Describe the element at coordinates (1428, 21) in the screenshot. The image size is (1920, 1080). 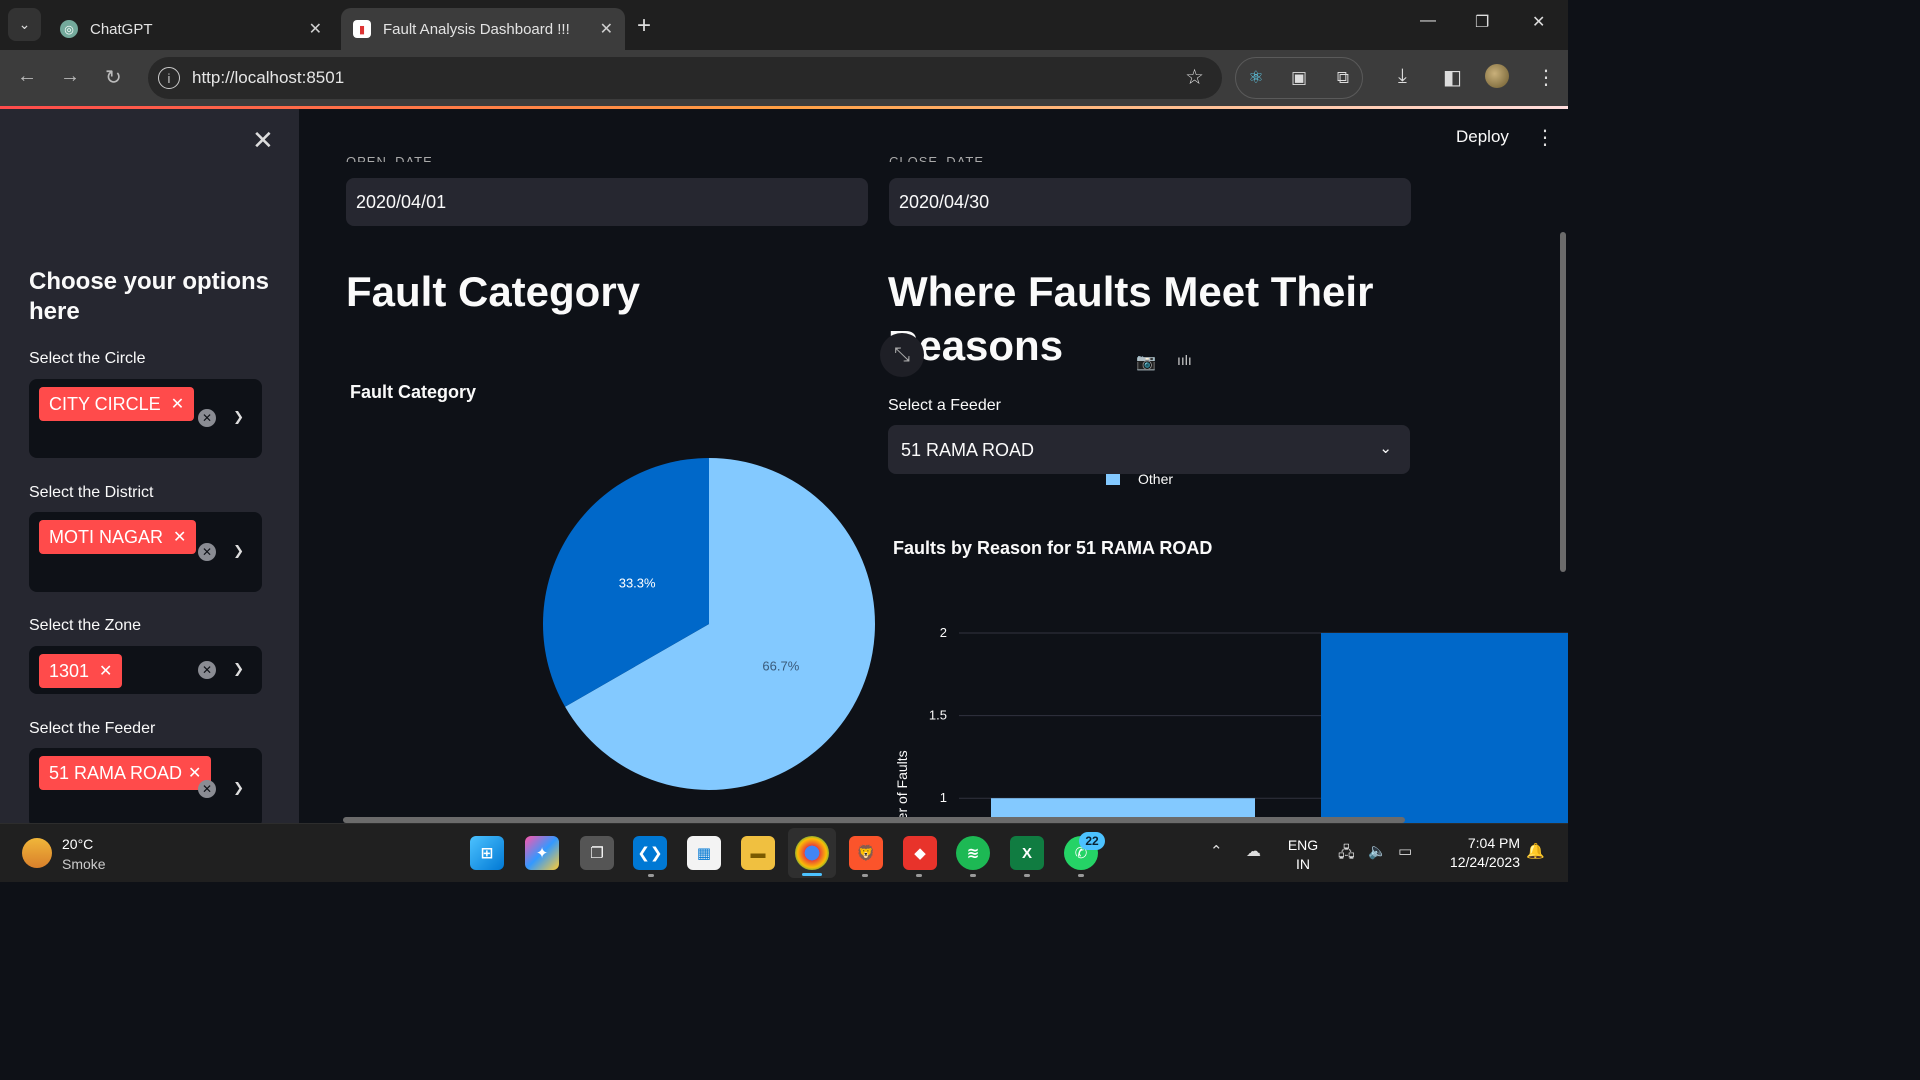
I see `minimize-icon: —` at that location.